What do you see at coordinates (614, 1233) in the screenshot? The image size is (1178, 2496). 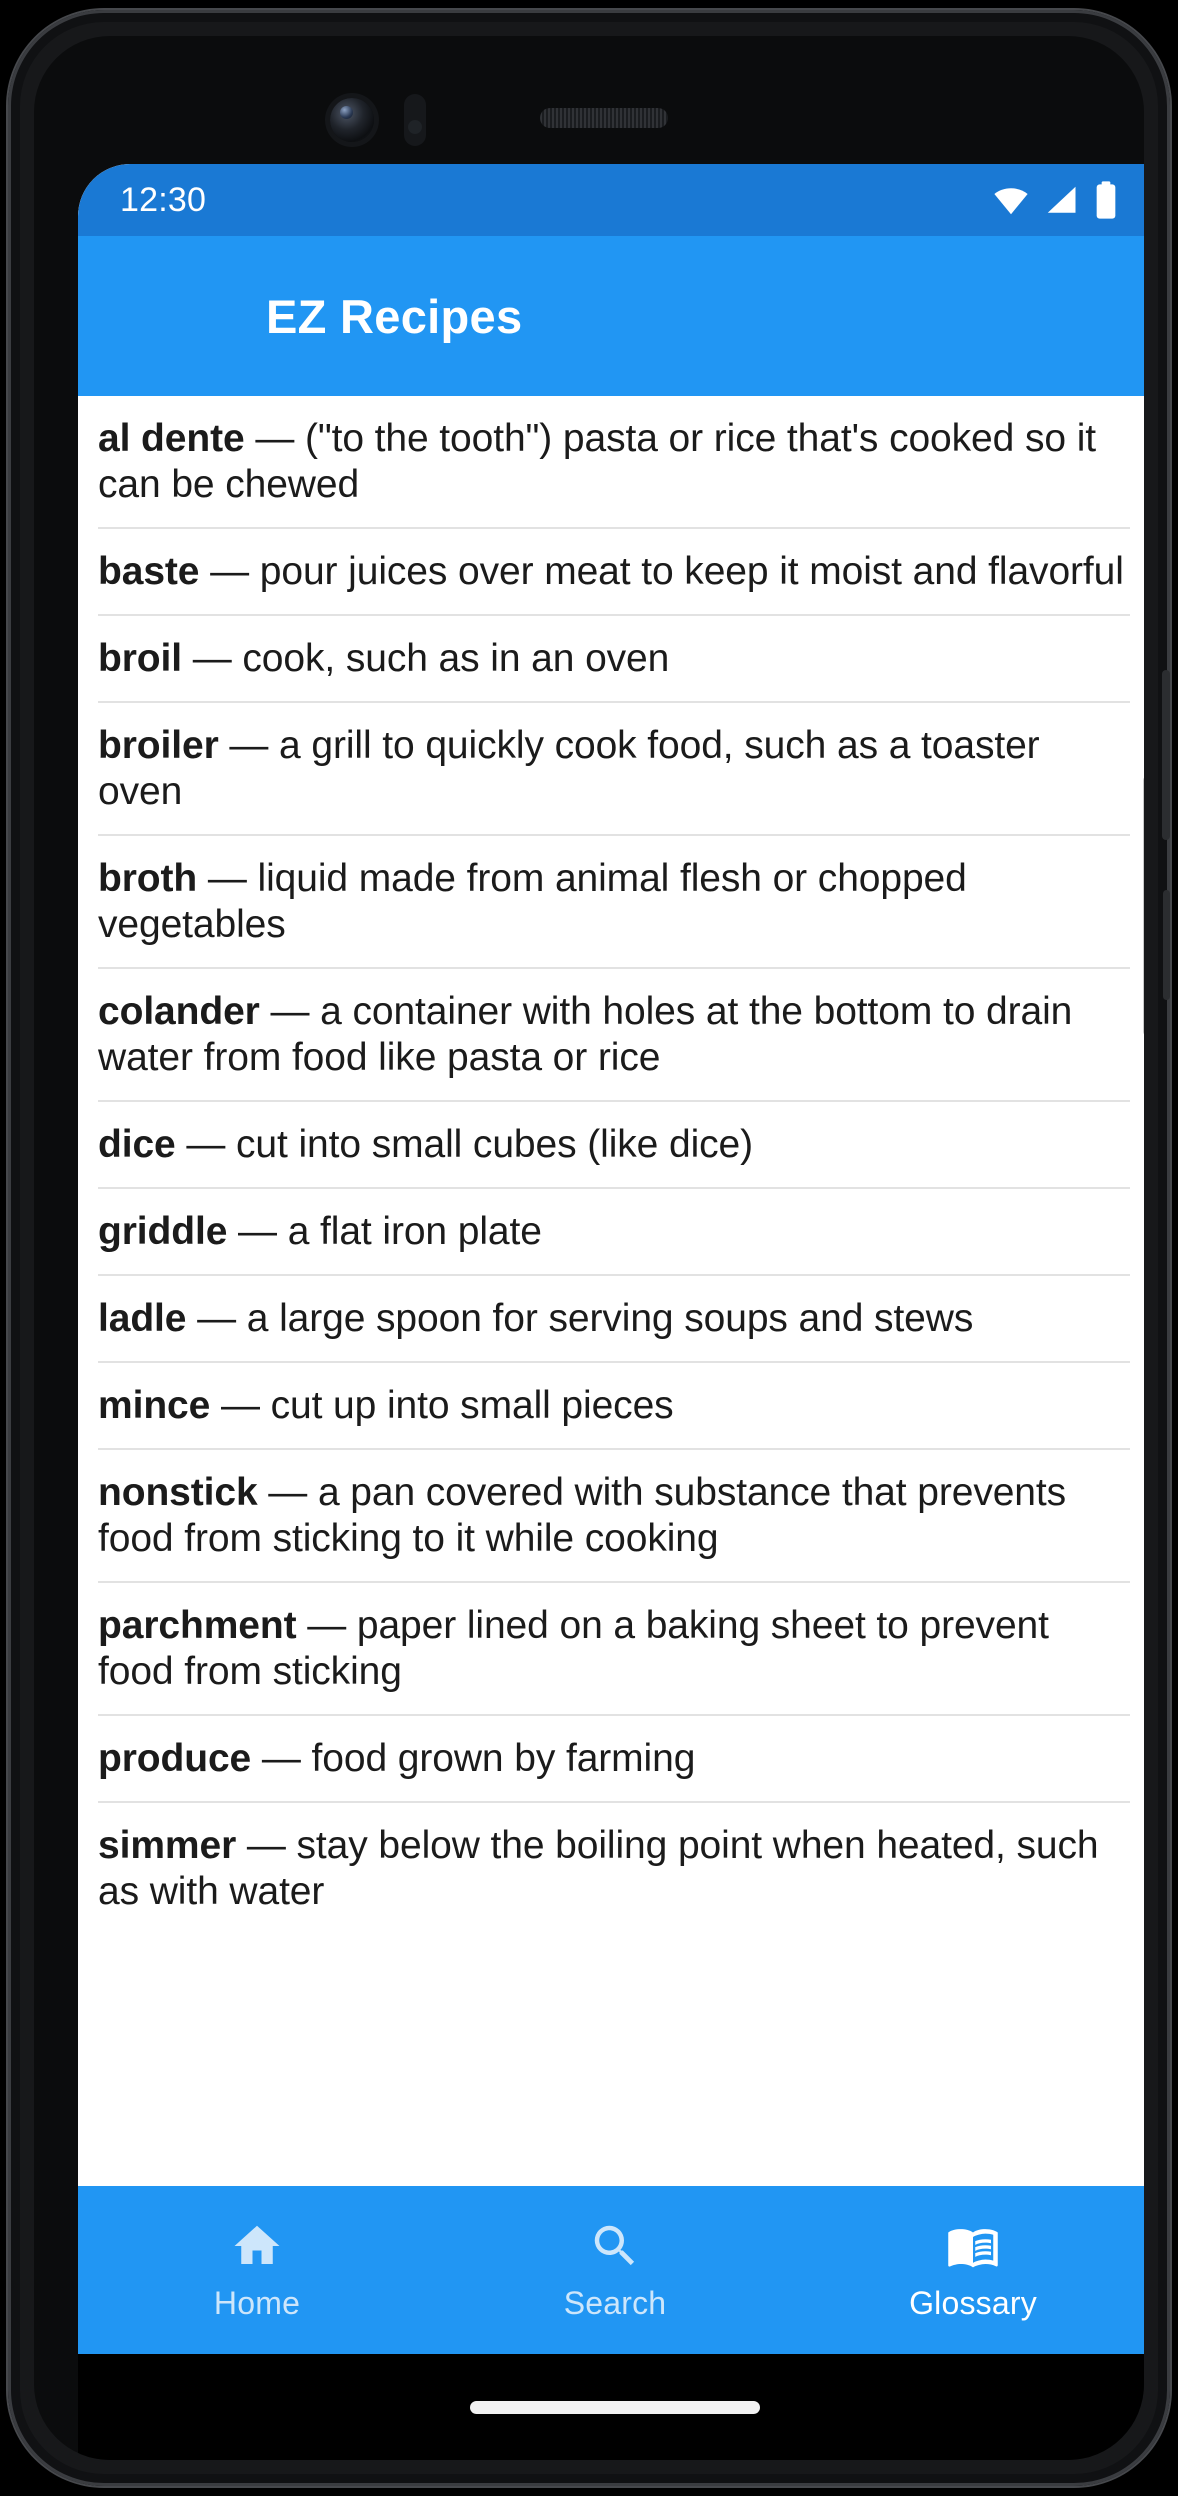 I see `glossary-list-item: griddle — a flat iron plate` at bounding box center [614, 1233].